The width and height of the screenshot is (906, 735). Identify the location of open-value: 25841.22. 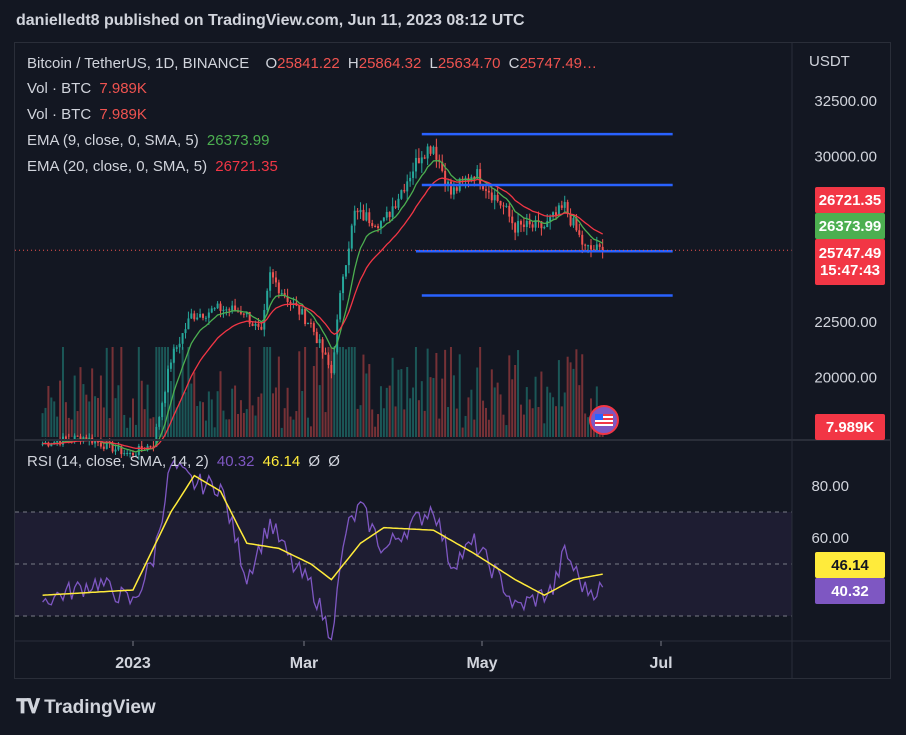
(308, 63).